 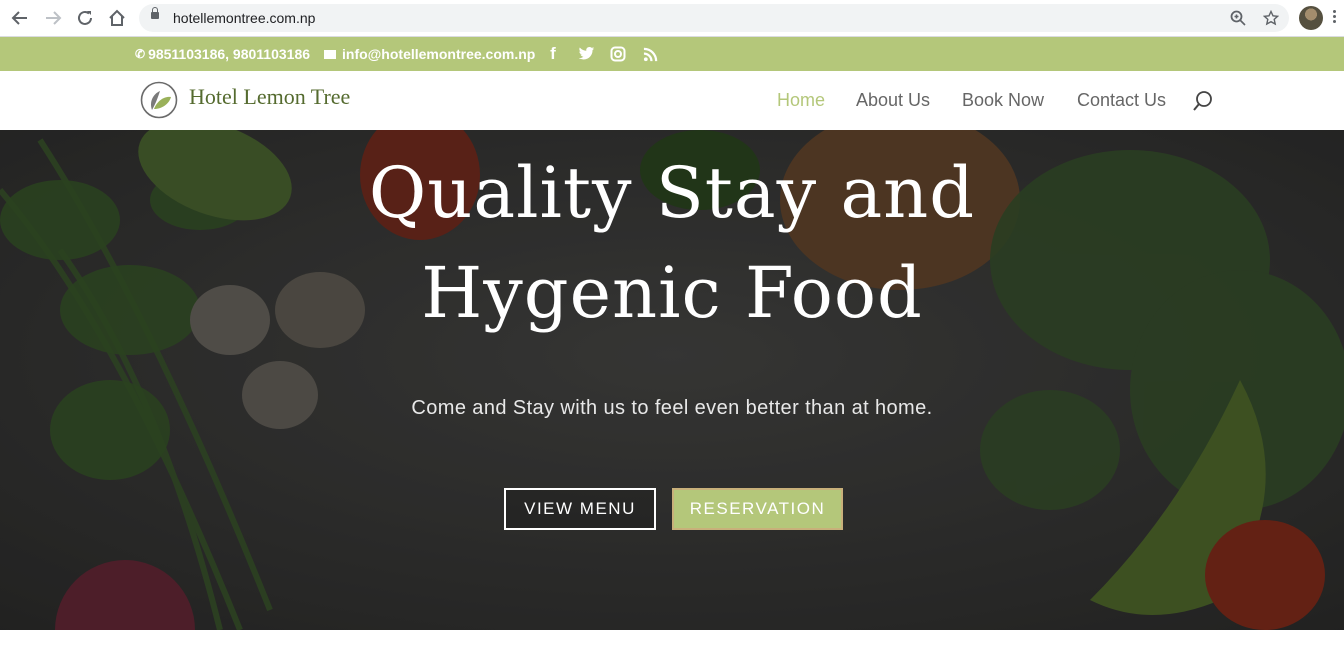 I want to click on hero-title-line2: Hygenic Food, so click(x=672, y=293).